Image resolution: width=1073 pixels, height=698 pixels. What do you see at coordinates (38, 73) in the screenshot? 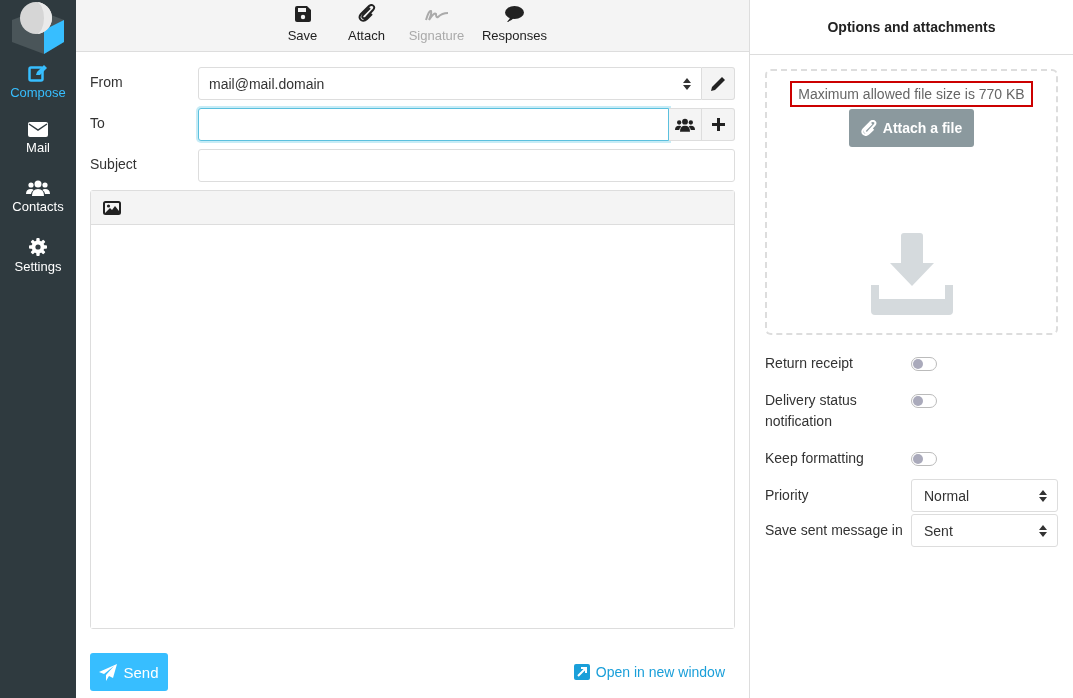
I see `edit-icon` at bounding box center [38, 73].